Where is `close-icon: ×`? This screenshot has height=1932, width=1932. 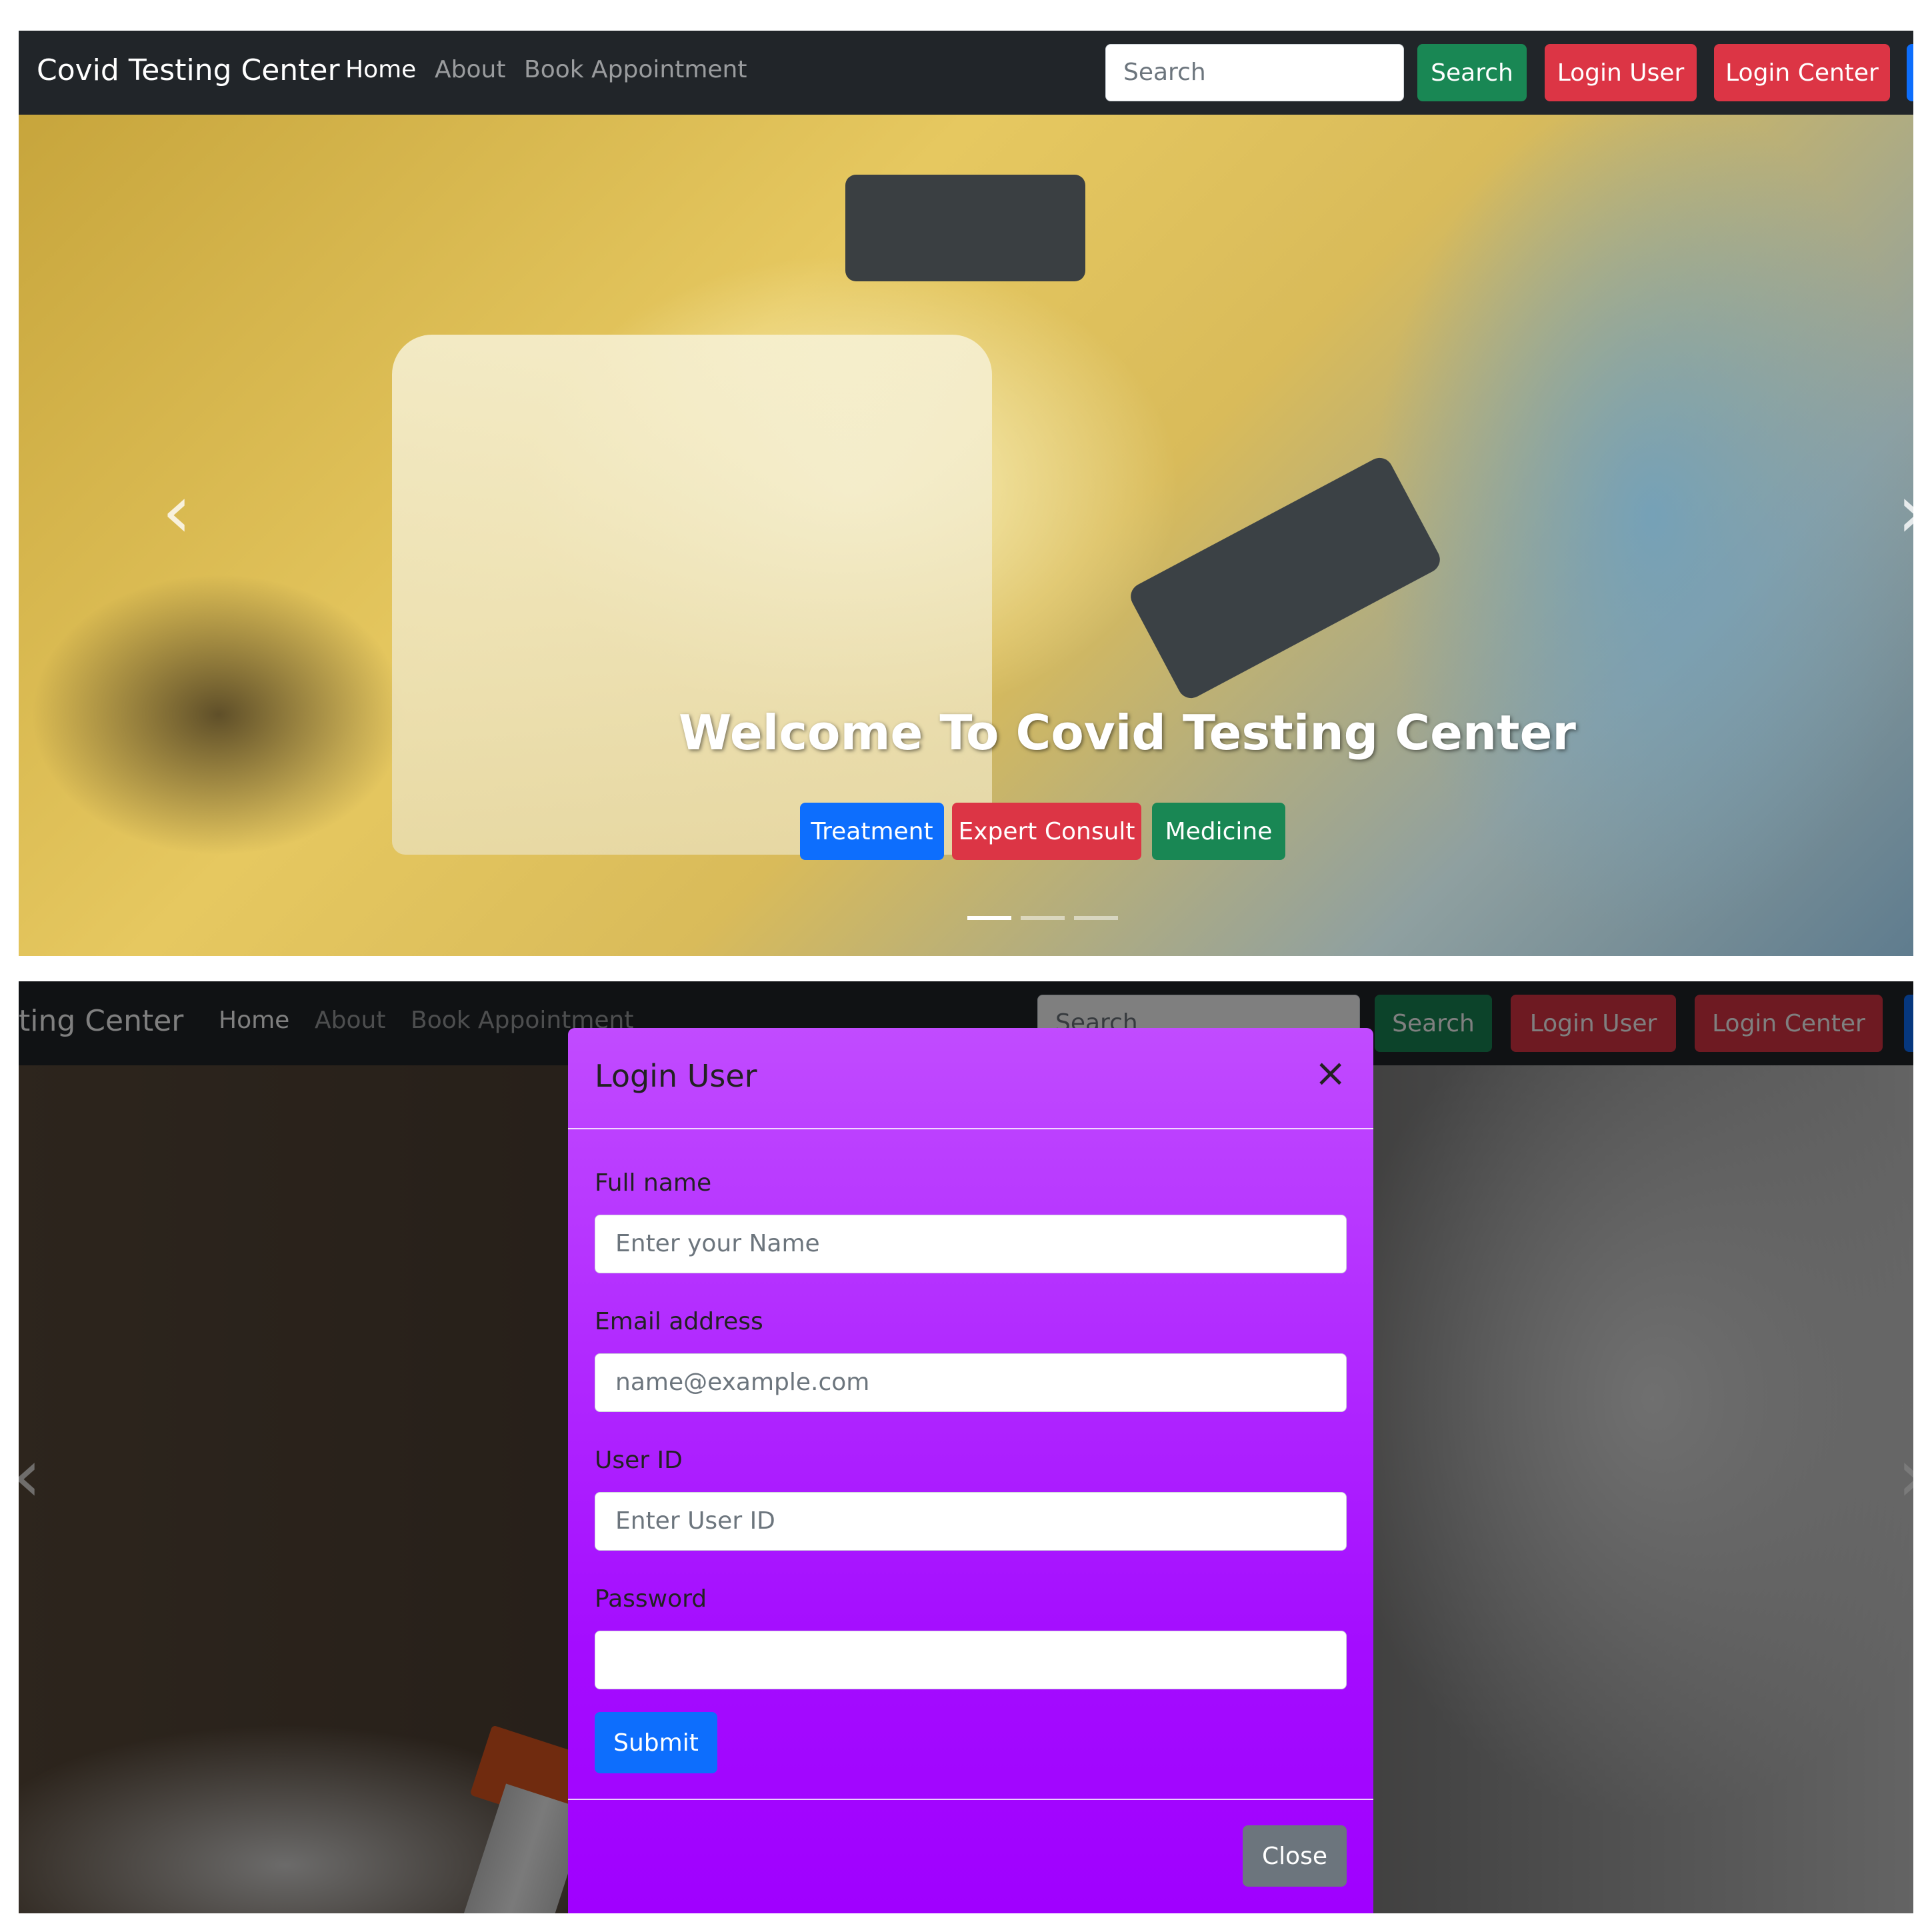
close-icon: × is located at coordinates (1330, 1072).